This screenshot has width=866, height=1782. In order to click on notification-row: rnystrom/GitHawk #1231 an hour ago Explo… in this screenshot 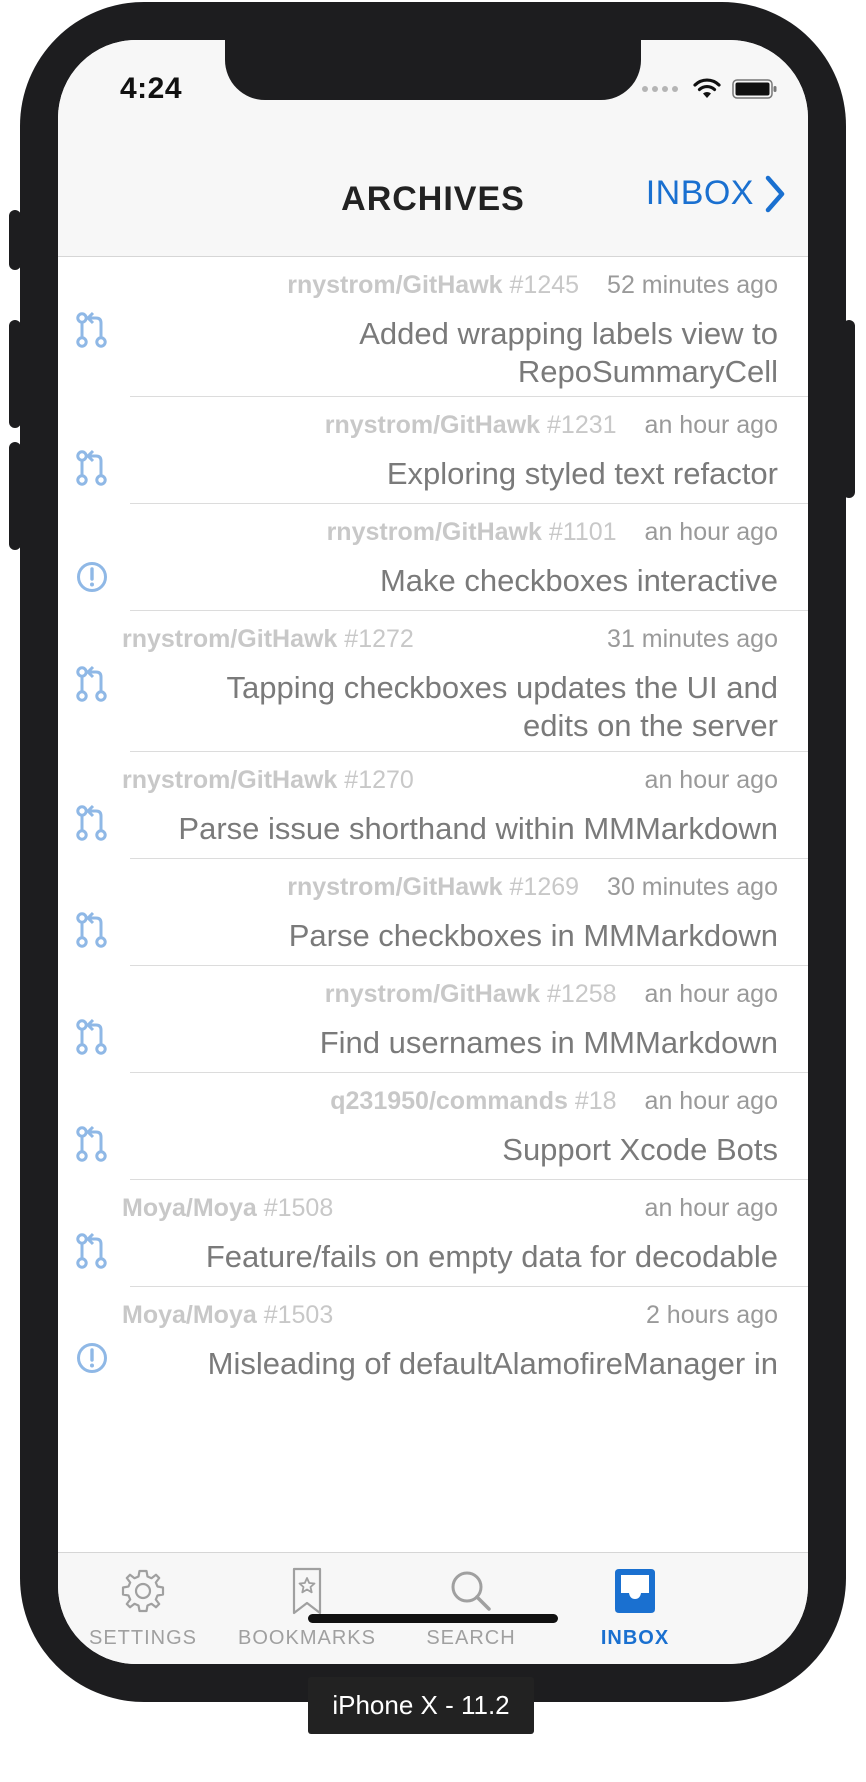, I will do `click(433, 450)`.